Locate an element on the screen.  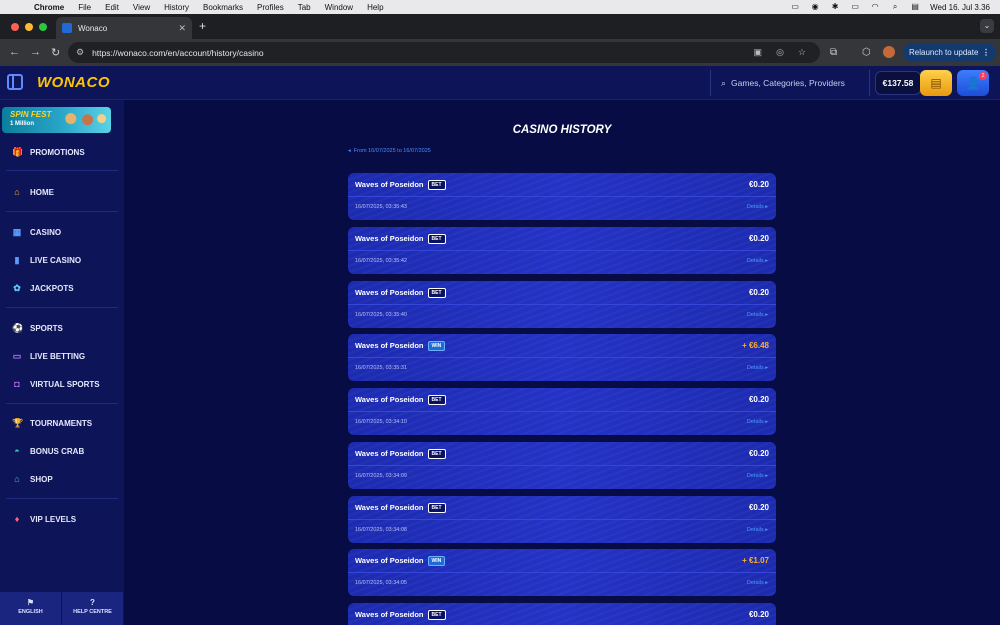
forward-arrow-icon: → is located at coordinates (35, 52).